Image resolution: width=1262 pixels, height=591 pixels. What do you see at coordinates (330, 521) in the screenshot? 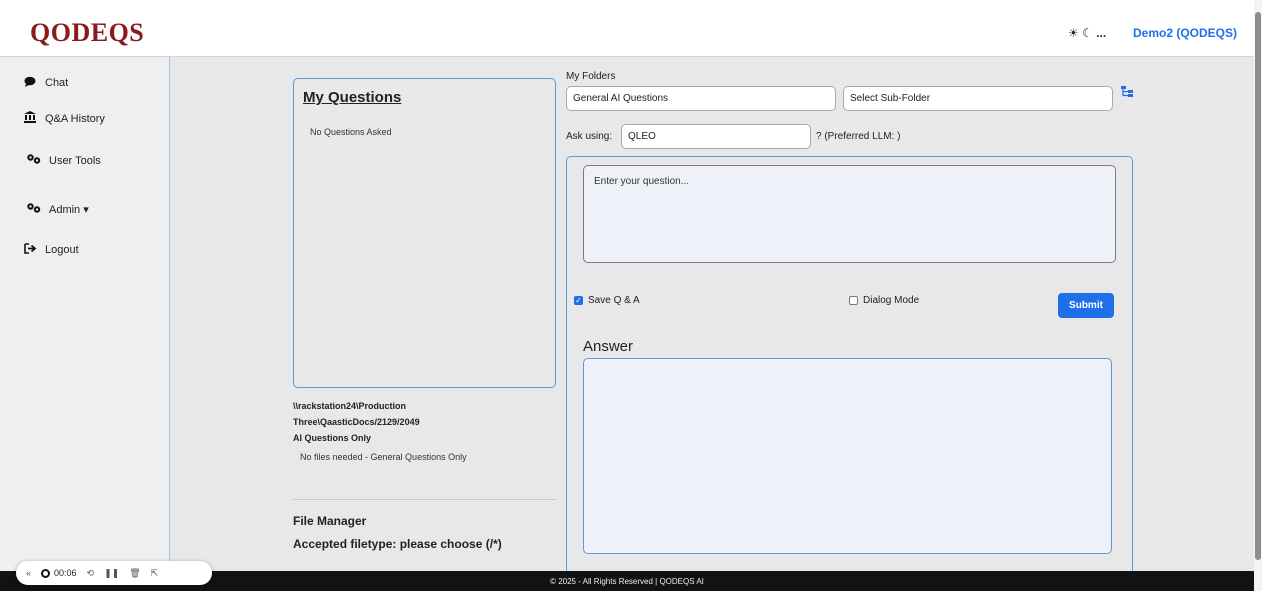
I see `file-manager-title: File Manager` at bounding box center [330, 521].